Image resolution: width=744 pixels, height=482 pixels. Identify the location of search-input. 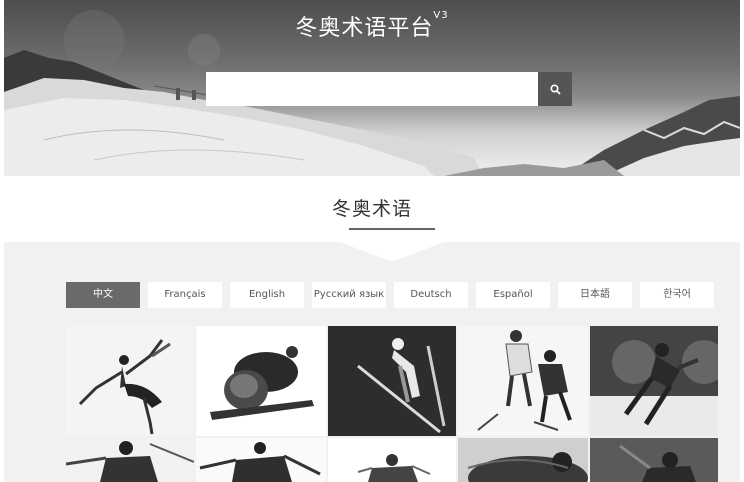
(372, 89).